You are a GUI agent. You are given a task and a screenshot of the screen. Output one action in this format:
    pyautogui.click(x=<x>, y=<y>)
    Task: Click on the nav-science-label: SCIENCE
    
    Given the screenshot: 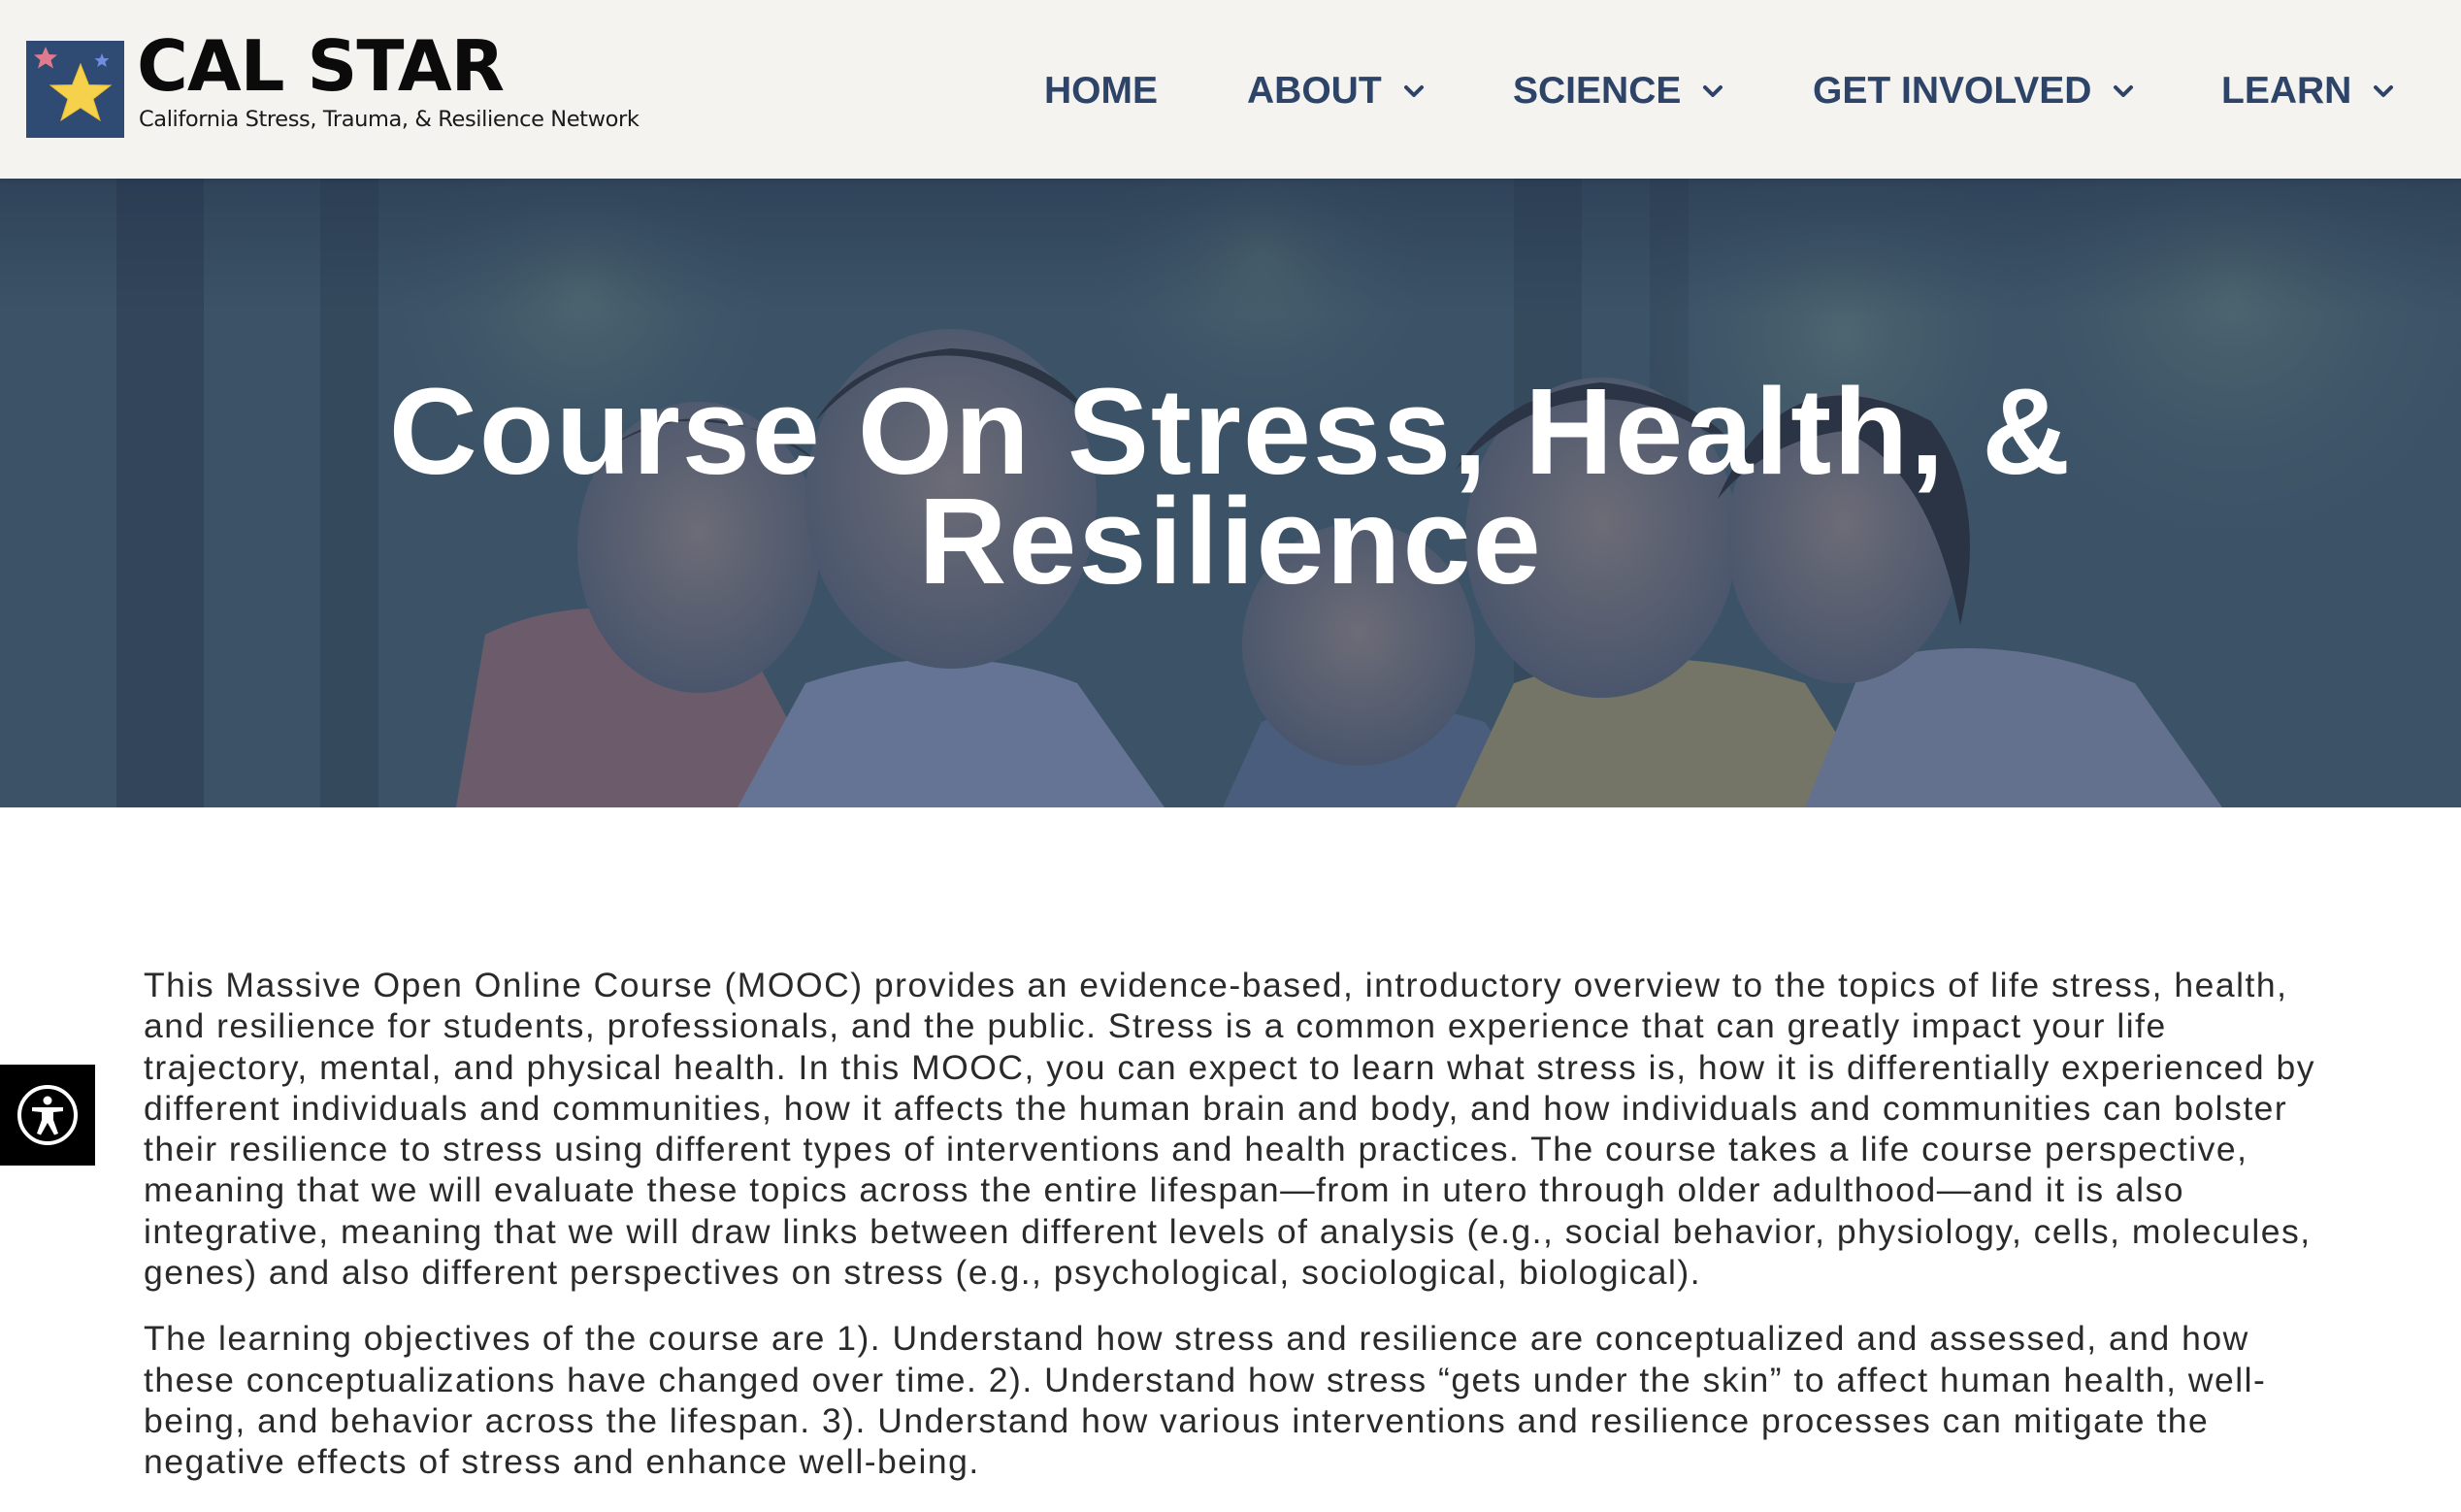 What is the action you would take?
    pyautogui.click(x=1597, y=91)
    